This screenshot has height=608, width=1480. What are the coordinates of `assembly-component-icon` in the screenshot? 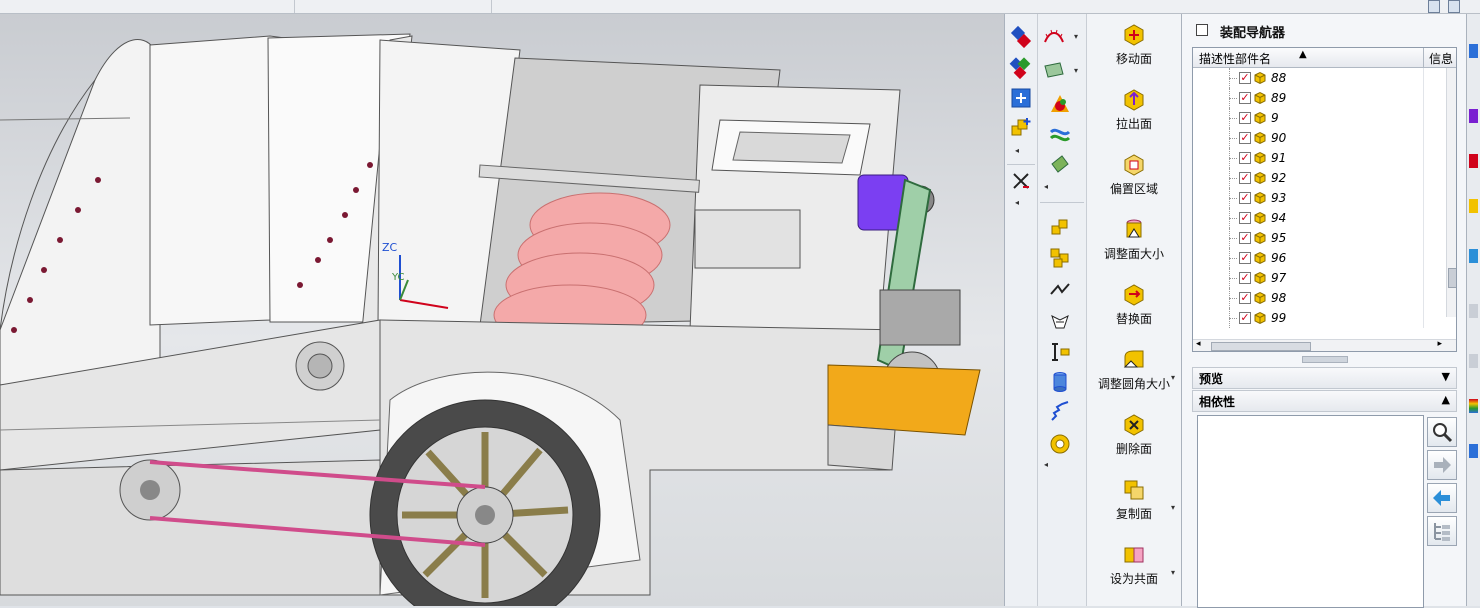 It's located at (1060, 228).